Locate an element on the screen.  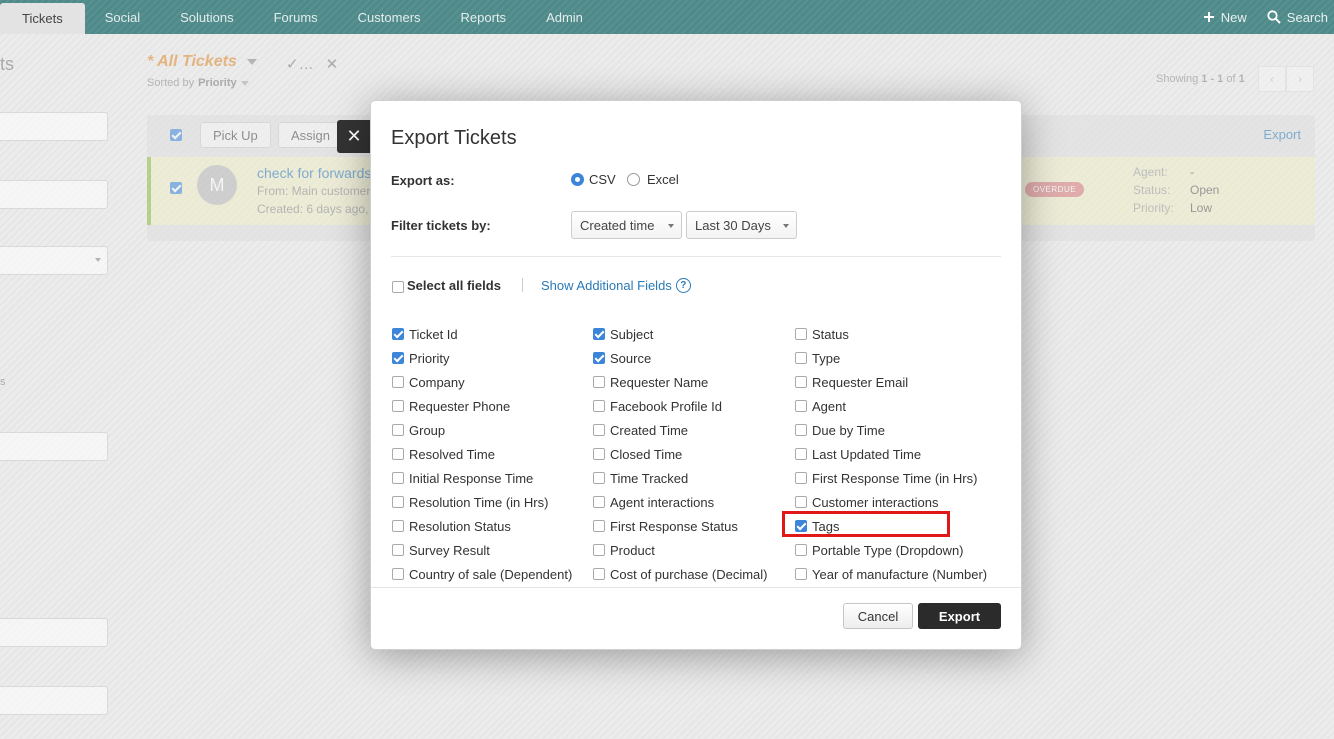
sidebar-filter-select is located at coordinates (54, 260).